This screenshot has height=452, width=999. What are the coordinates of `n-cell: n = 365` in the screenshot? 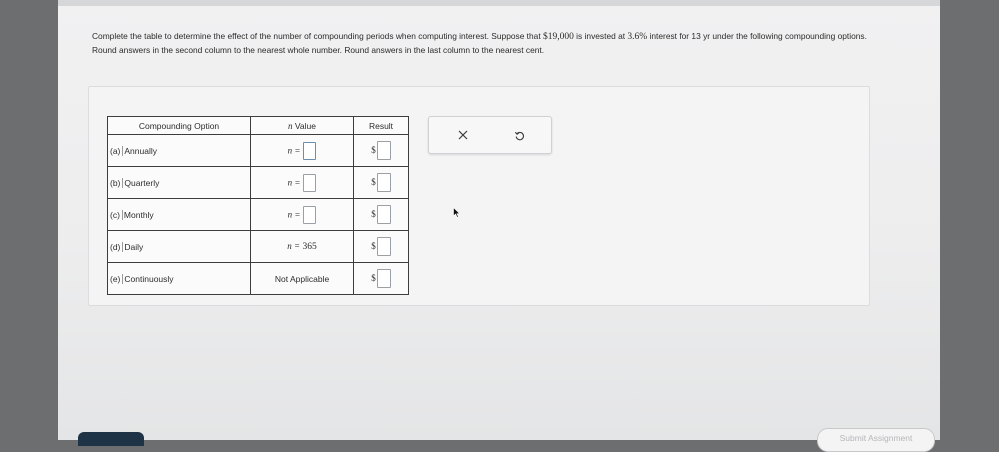 It's located at (302, 246).